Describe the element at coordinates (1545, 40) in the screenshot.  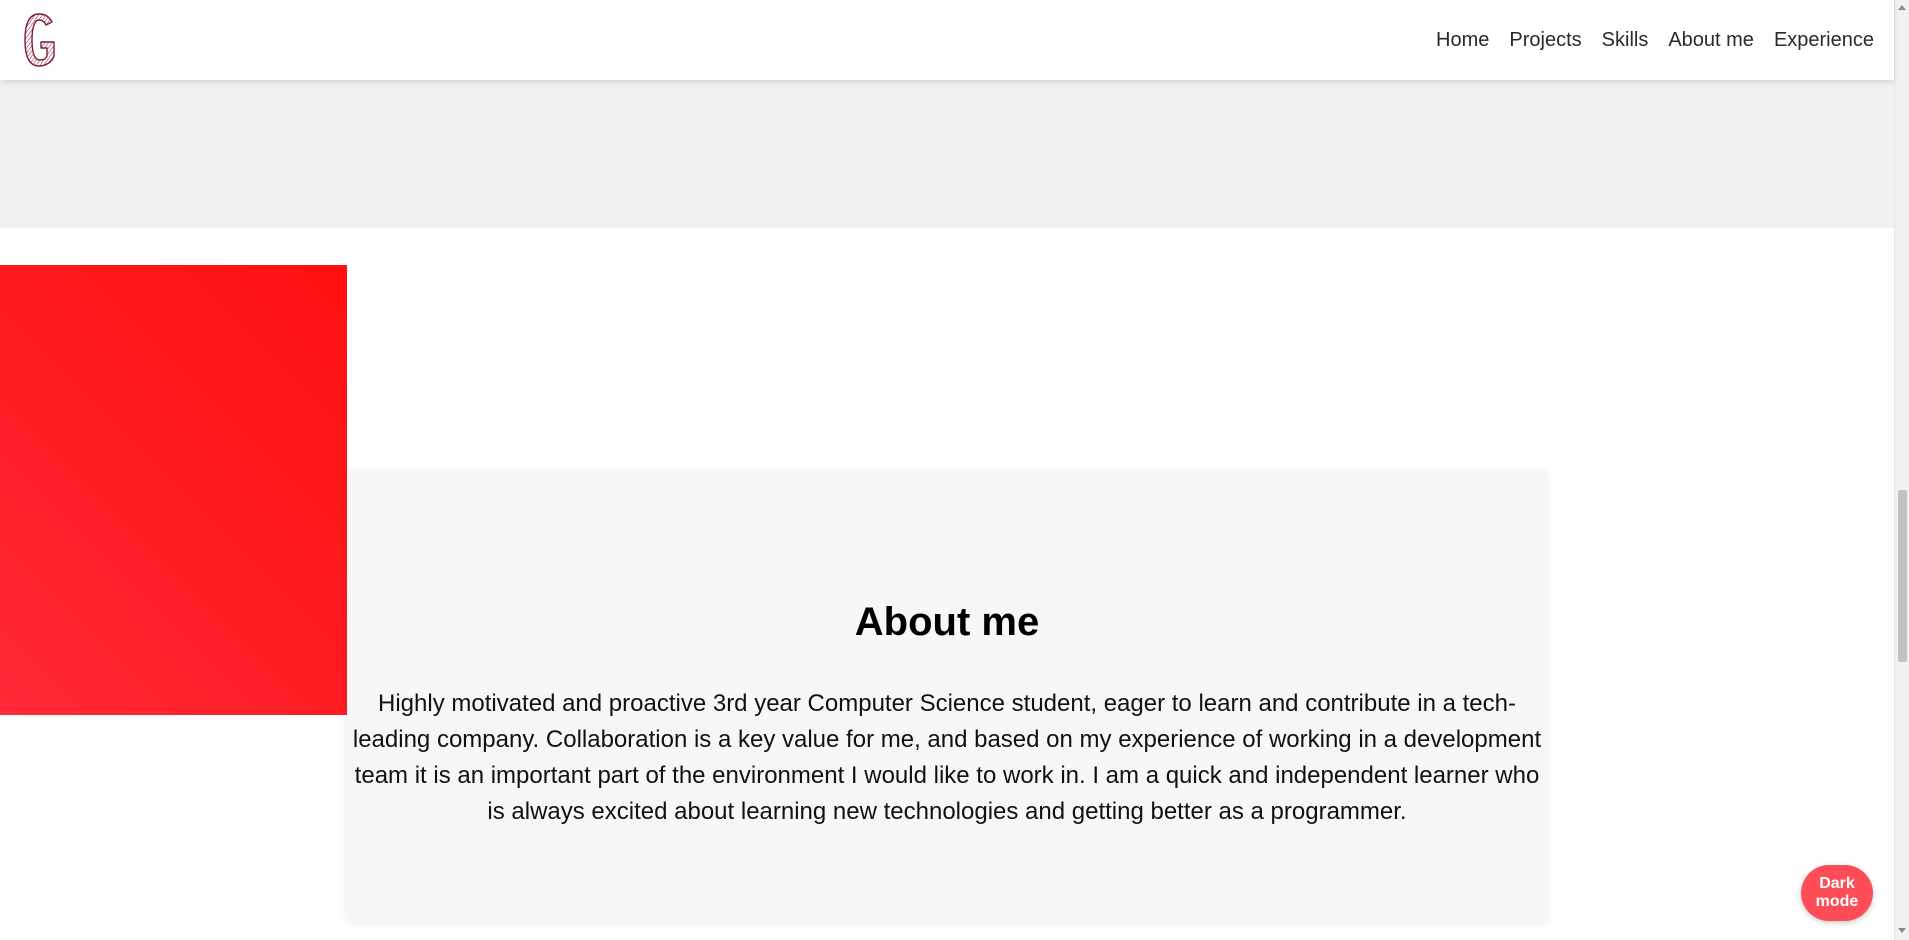
I see `nav-projects: Projects` at that location.